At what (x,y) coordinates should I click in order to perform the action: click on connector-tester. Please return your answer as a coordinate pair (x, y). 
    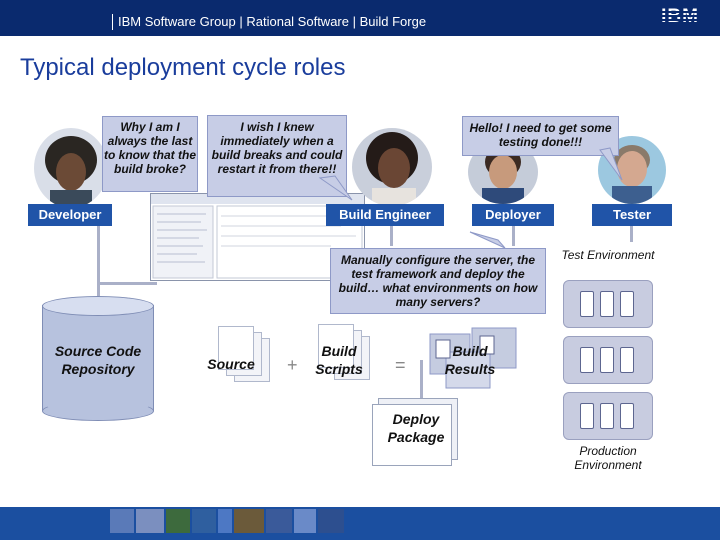
    Looking at the image, I should click on (631, 234).